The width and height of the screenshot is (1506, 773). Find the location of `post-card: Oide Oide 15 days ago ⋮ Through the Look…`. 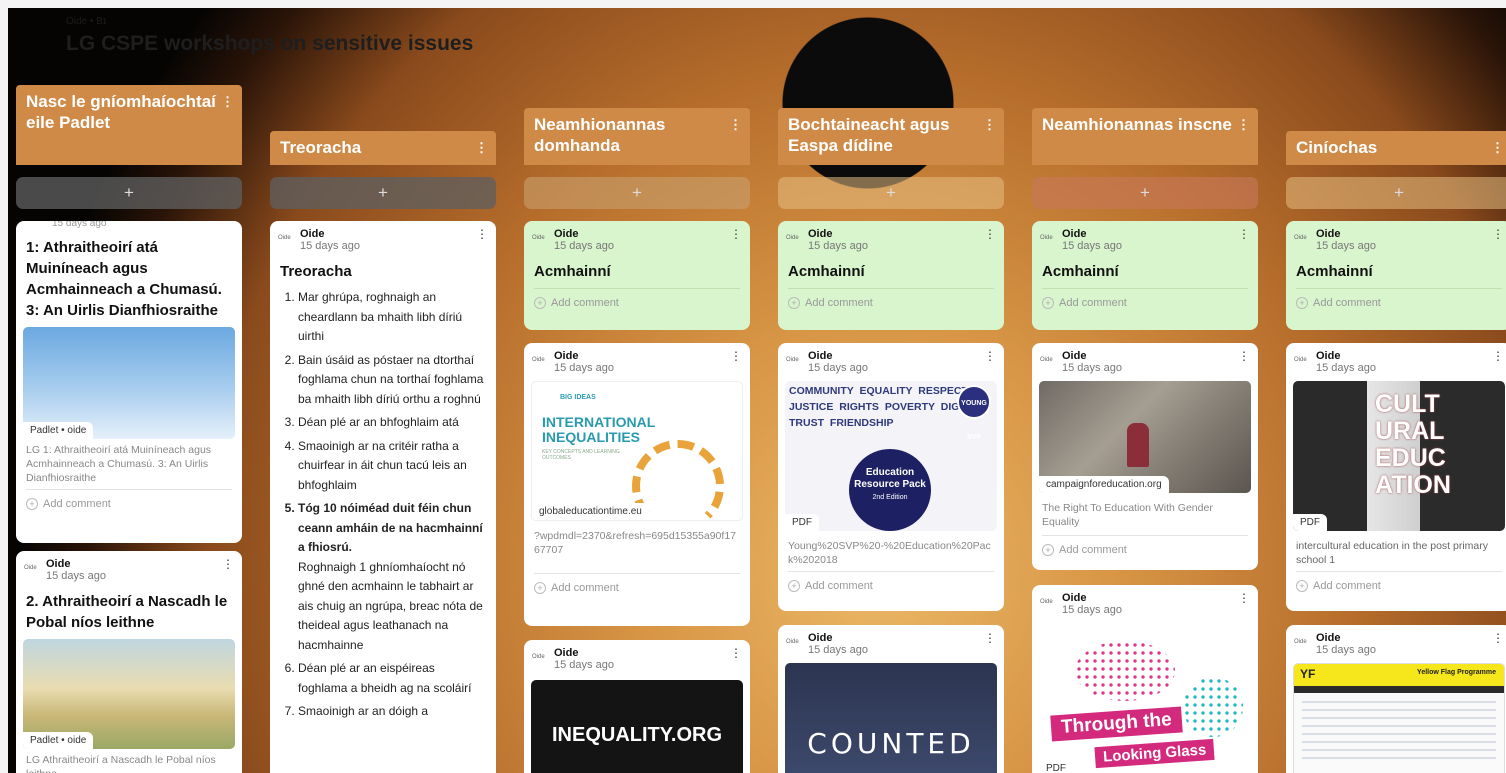

post-card: Oide Oide 15 days ago ⋮ Through the Look… is located at coordinates (1145, 679).